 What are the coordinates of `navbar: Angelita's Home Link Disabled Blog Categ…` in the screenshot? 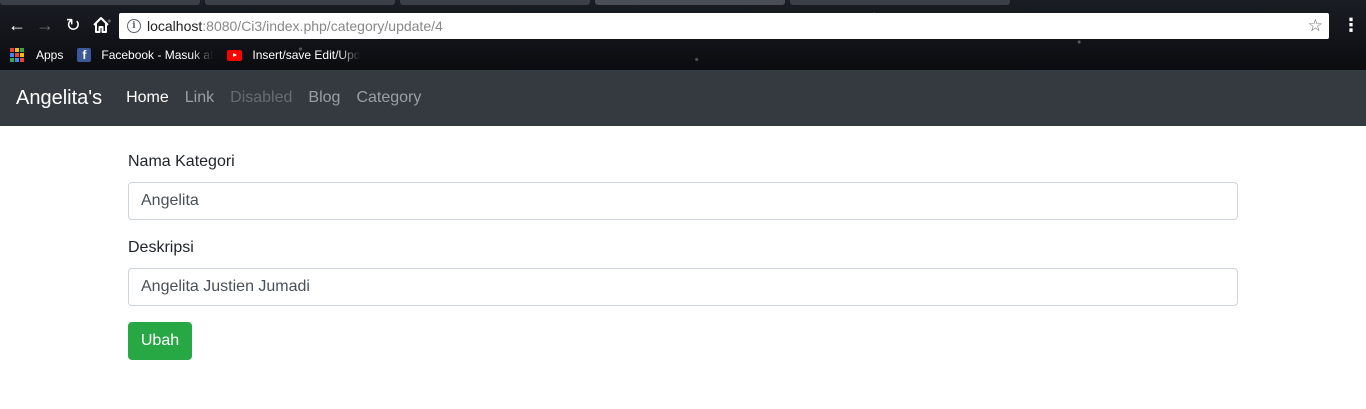 It's located at (683, 98).